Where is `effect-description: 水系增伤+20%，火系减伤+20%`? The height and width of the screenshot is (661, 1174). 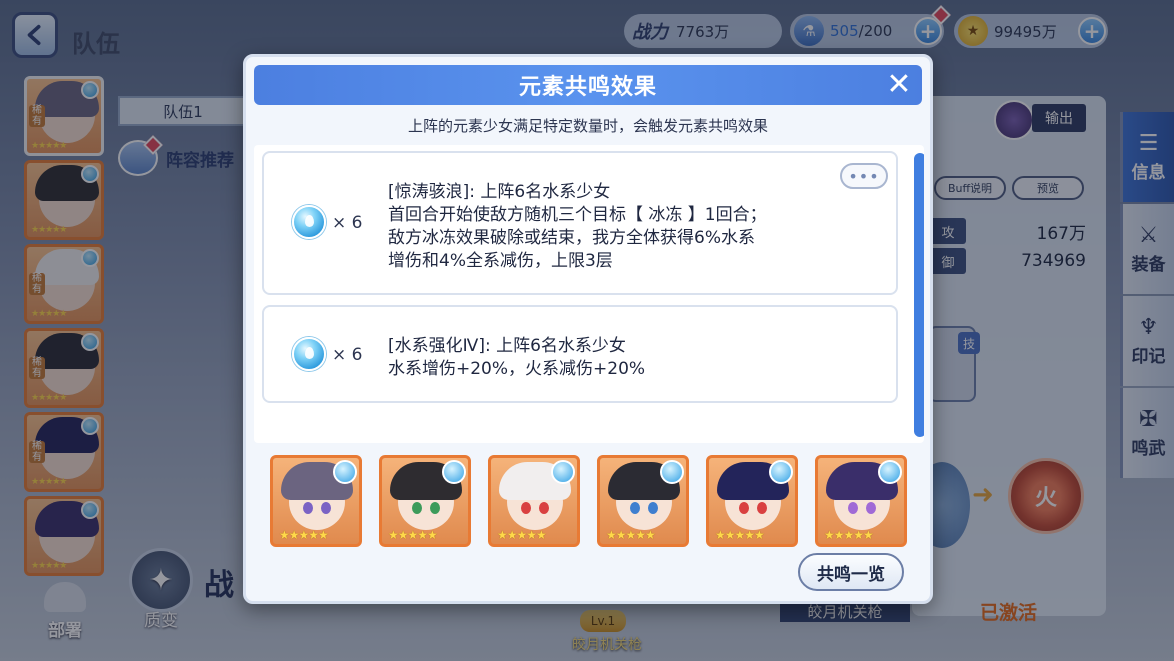
effect-description: 水系增伤+20%，火系减伤+20% is located at coordinates (603, 369).